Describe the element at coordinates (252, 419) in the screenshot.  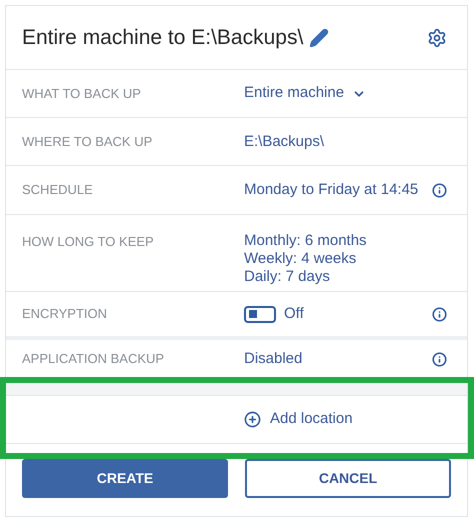
I see `plus-circle-icon` at that location.